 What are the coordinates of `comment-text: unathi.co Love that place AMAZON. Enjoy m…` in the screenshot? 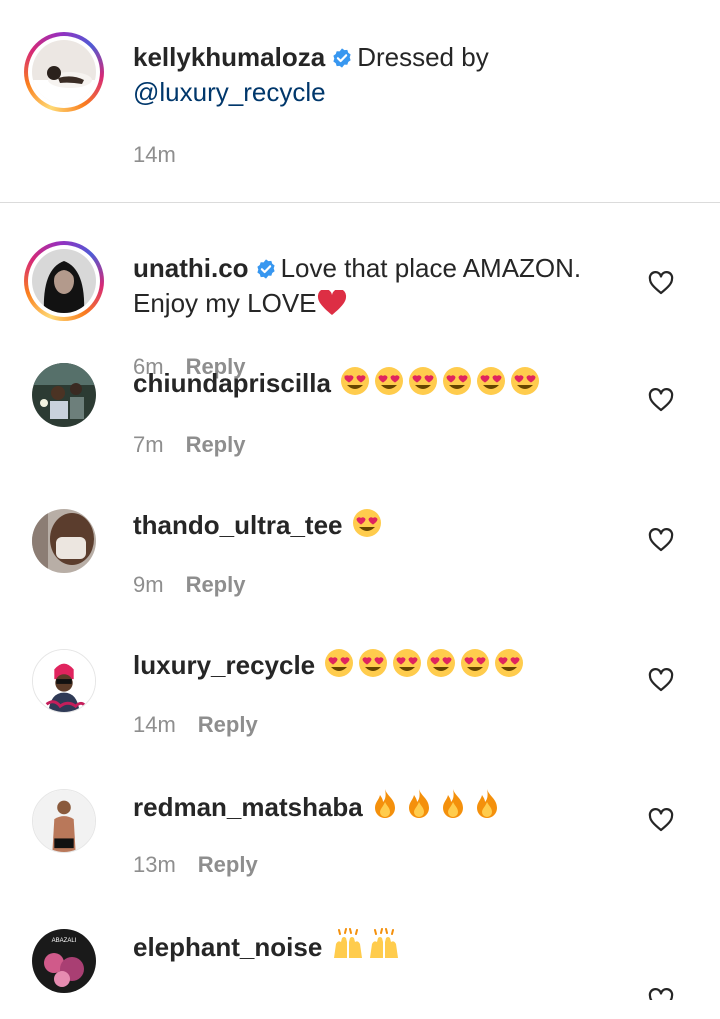 It's located at (386, 286).